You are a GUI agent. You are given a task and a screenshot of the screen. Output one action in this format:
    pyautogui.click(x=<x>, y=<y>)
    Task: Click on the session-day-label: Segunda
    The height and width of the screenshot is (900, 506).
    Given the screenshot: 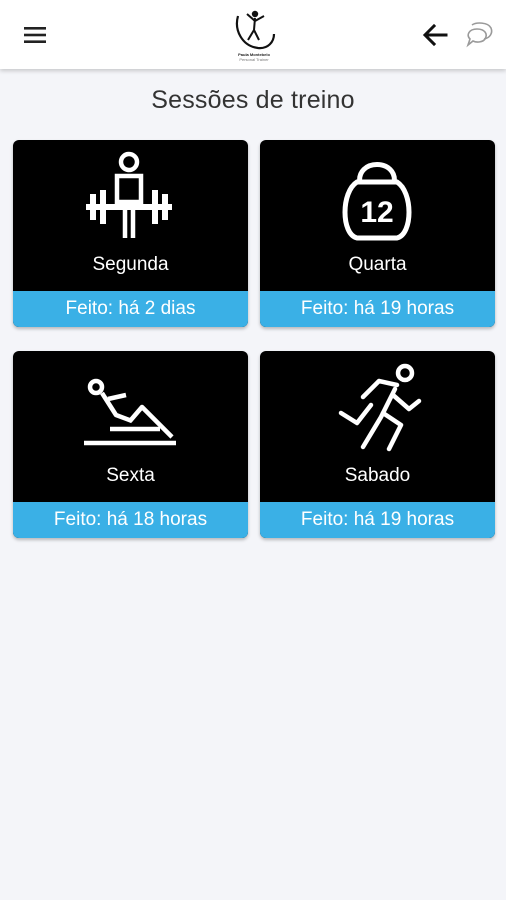 What is the action you would take?
    pyautogui.click(x=130, y=264)
    